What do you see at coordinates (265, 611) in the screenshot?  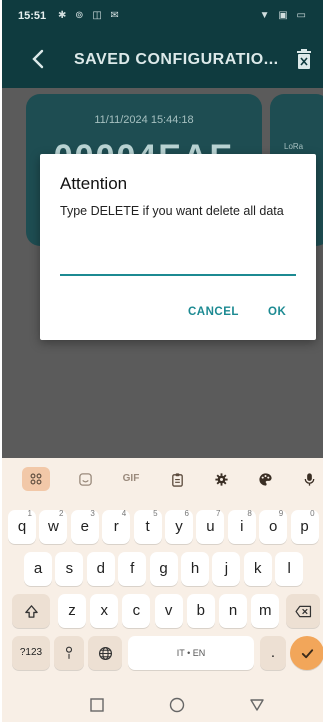 I see `key-m: m` at bounding box center [265, 611].